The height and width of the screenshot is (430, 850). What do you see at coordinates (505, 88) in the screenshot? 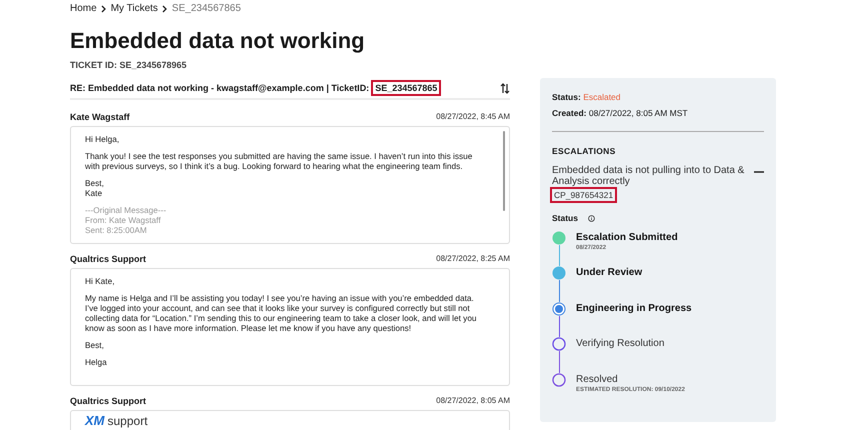
I see `sort-icon` at bounding box center [505, 88].